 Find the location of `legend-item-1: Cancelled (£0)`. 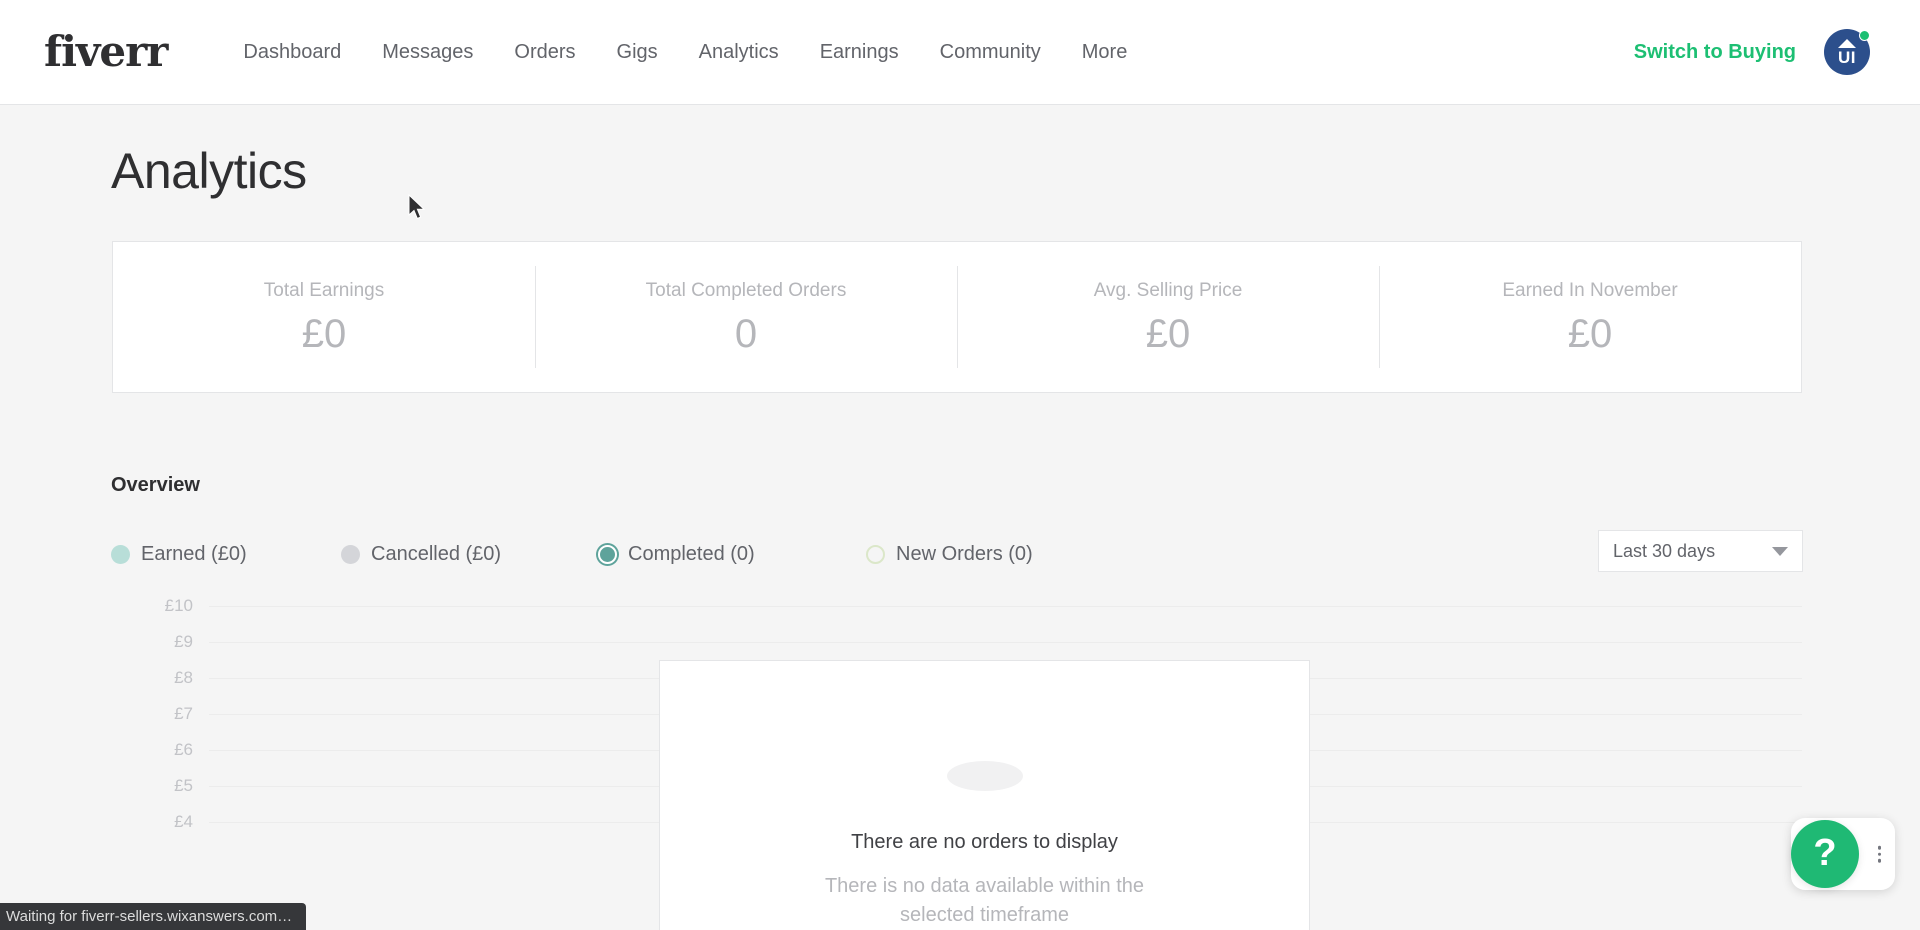

legend-item-1: Cancelled (£0) is located at coordinates (421, 554).